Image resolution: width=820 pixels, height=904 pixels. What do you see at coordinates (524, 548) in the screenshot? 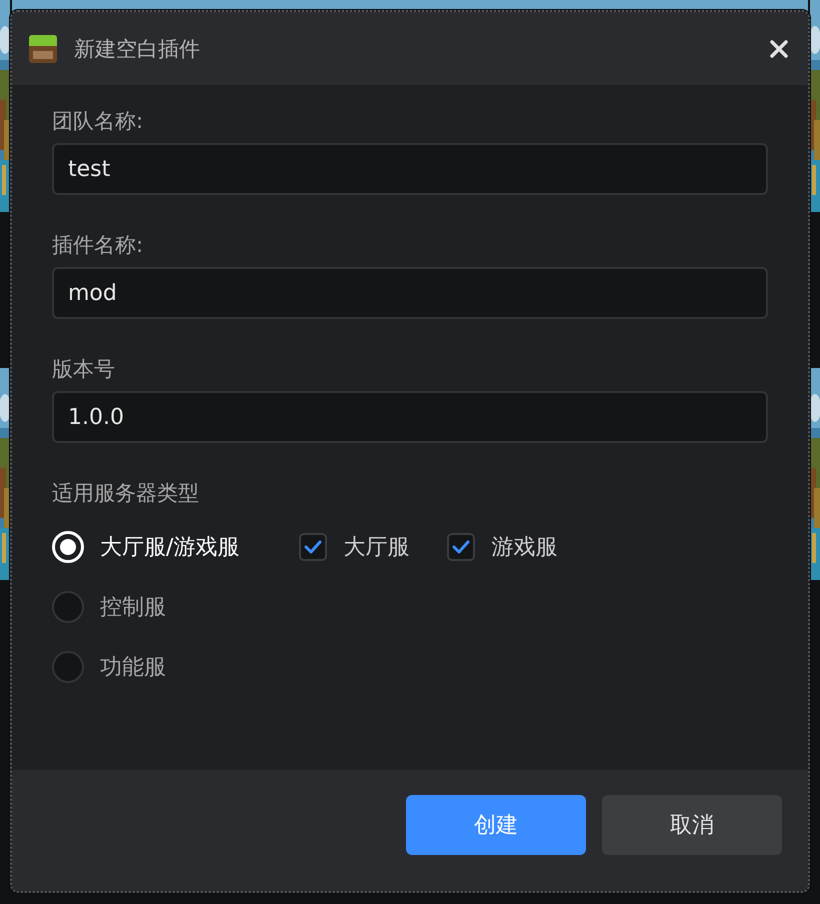
I see `checkbox-label: 游戏服` at bounding box center [524, 548].